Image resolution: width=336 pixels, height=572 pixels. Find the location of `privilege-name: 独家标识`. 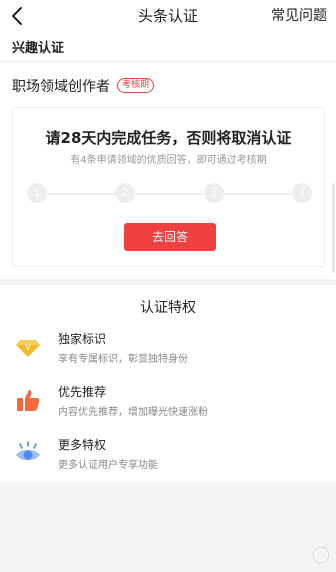

privilege-name: 独家标识 is located at coordinates (82, 339).